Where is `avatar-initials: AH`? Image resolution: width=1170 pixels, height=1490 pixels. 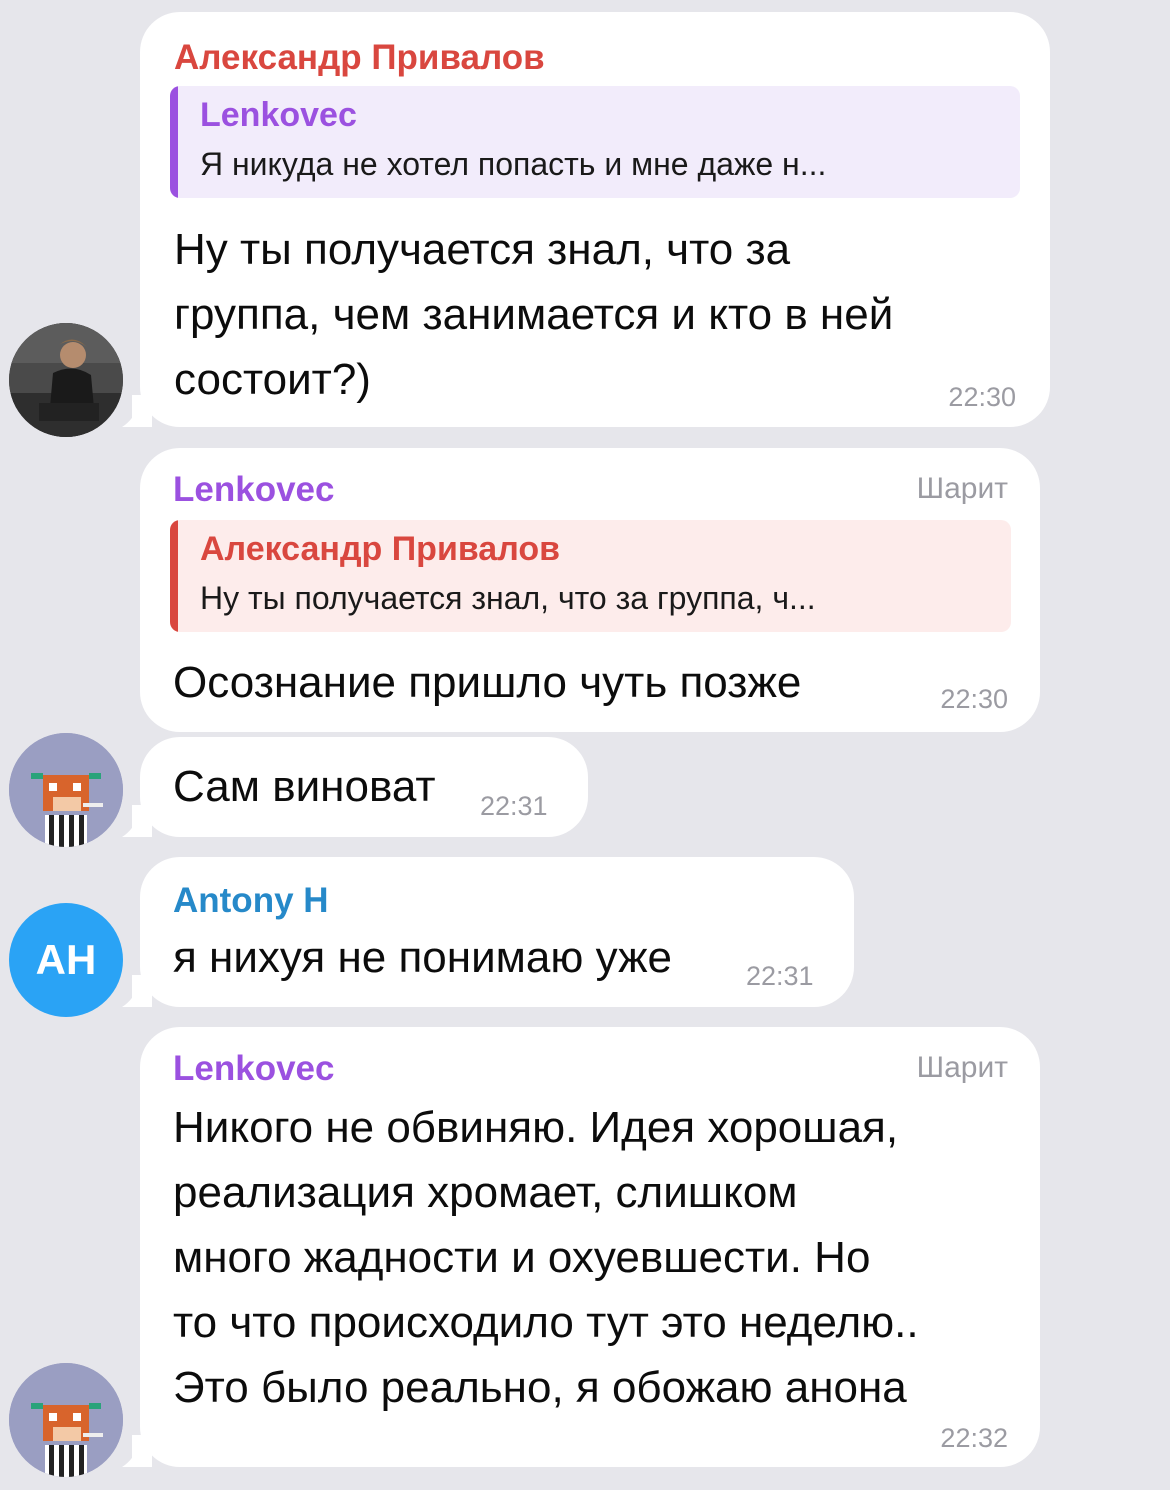 avatar-initials: AH is located at coordinates (66, 960).